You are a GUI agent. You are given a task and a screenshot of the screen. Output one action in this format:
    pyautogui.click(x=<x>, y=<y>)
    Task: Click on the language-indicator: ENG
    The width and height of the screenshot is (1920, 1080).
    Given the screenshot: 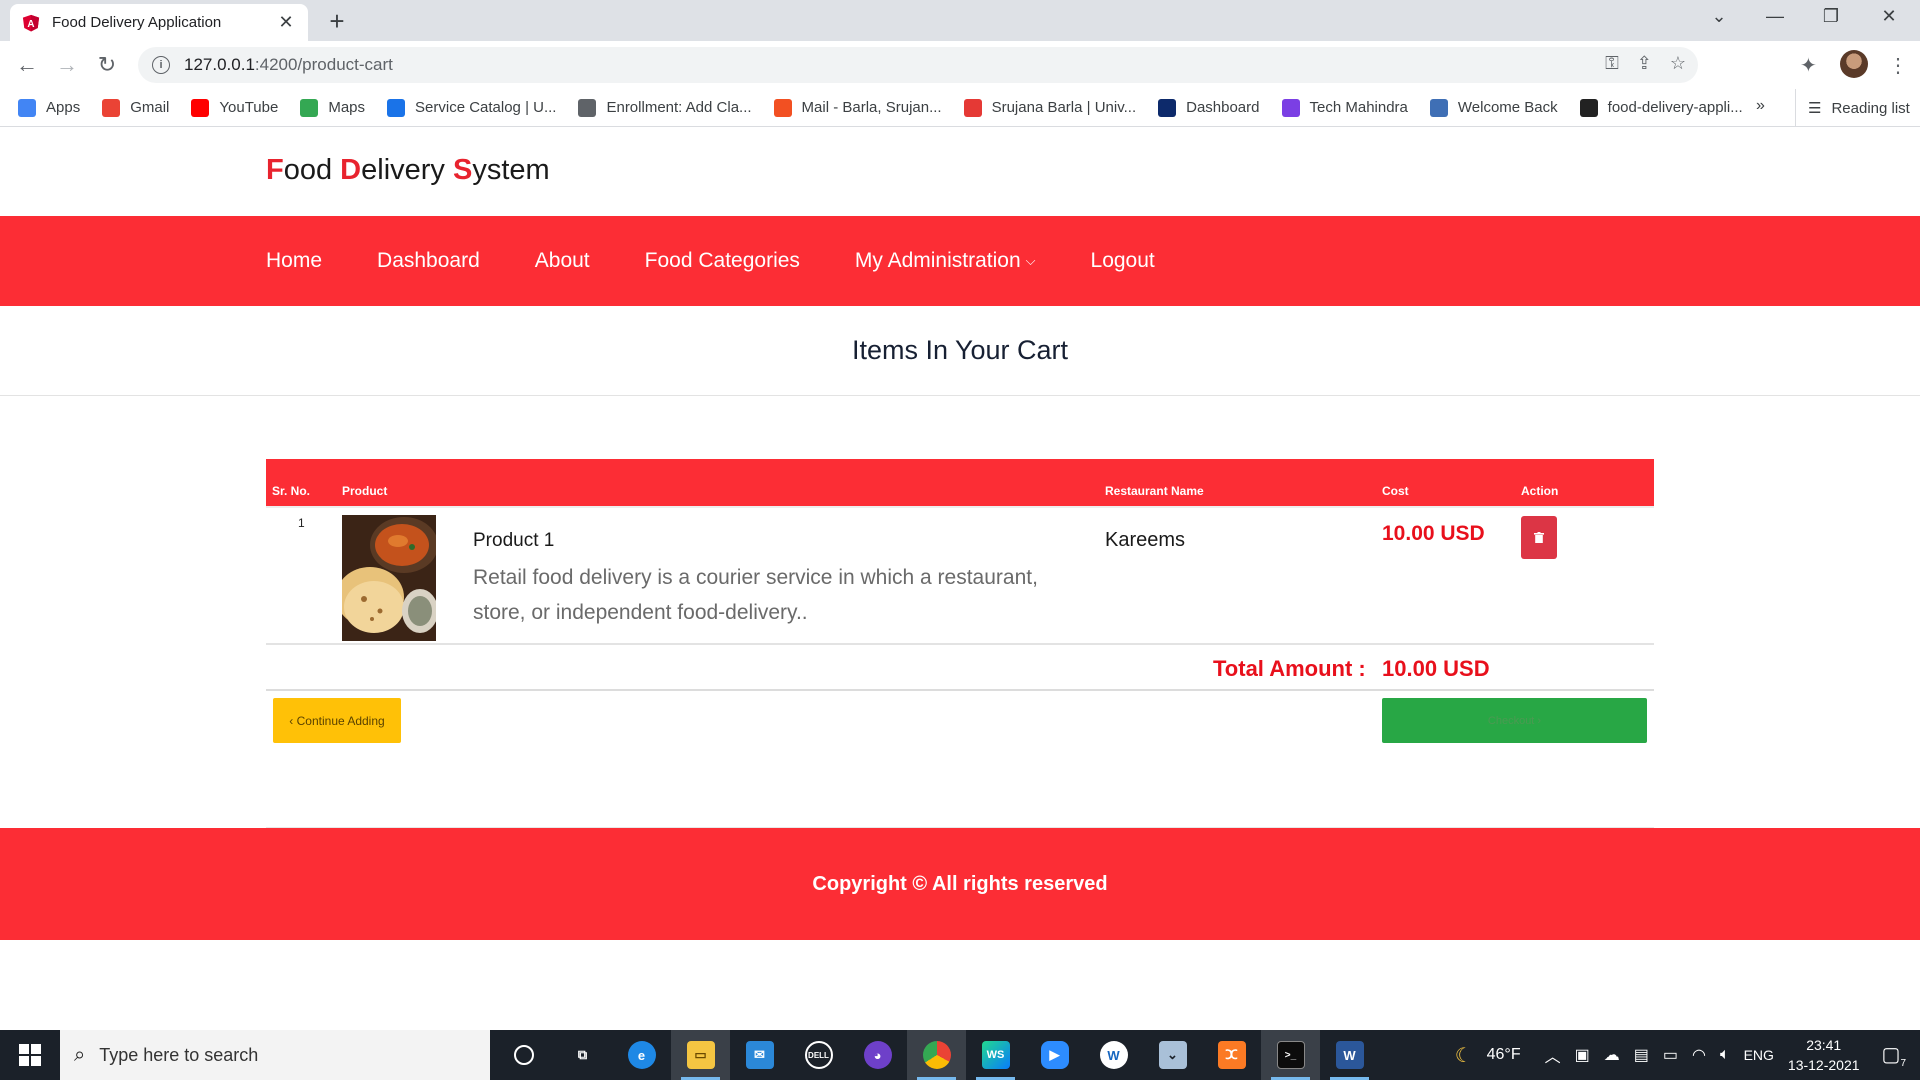 What is the action you would take?
    pyautogui.click(x=1759, y=1055)
    